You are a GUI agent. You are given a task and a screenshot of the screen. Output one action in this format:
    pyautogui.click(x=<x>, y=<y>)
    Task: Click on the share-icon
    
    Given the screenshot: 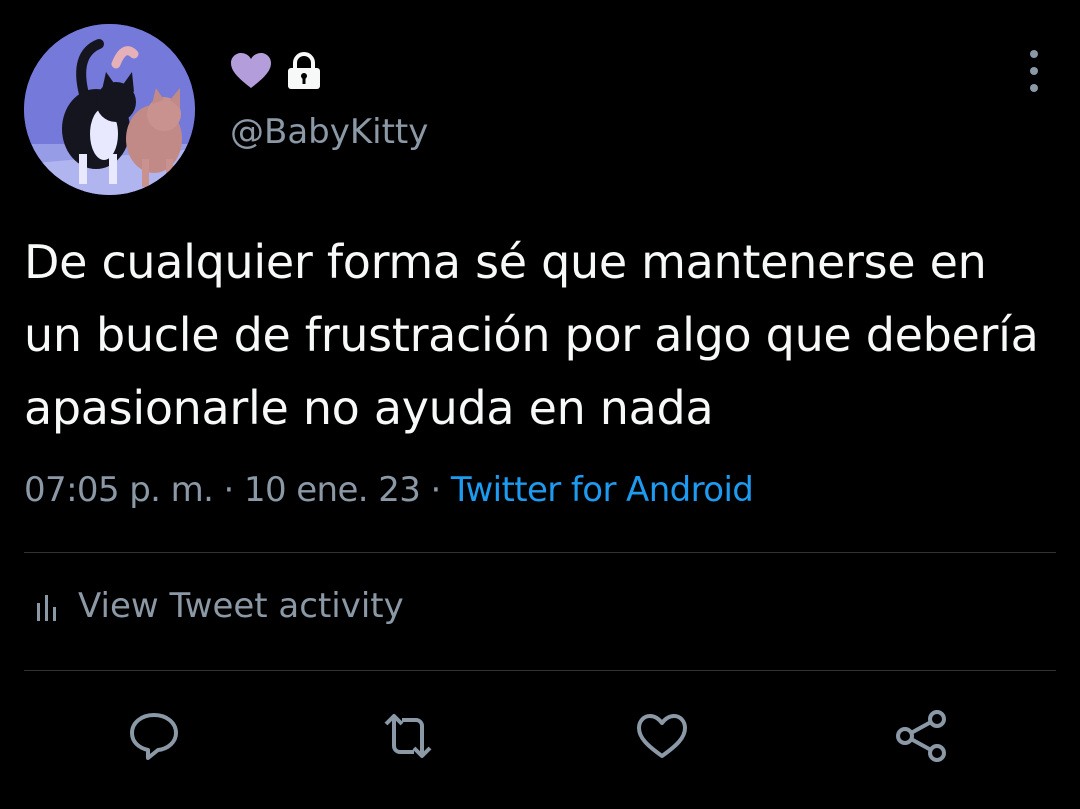 What is the action you would take?
    pyautogui.click(x=921, y=736)
    